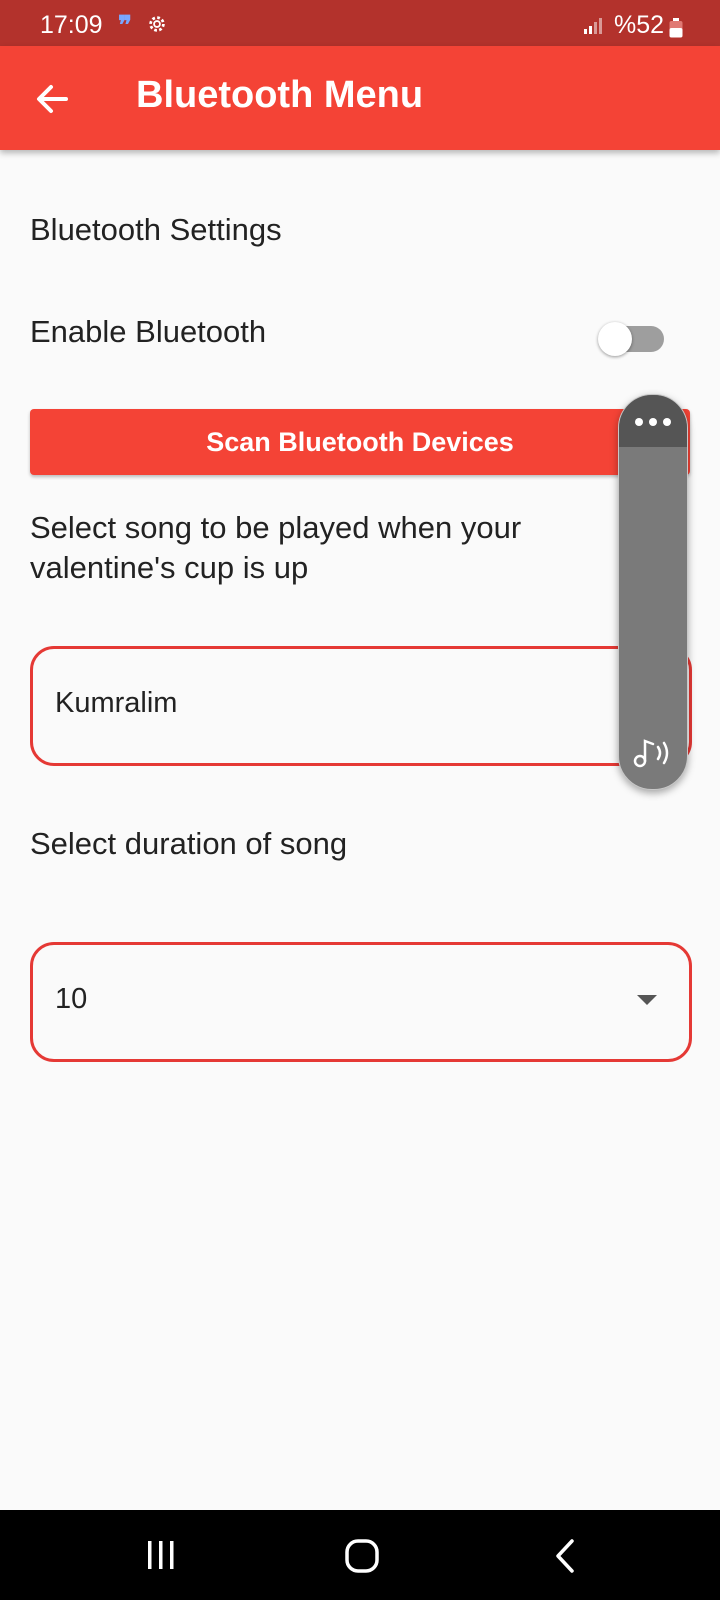 Image resolution: width=720 pixels, height=1600 pixels. Describe the element at coordinates (71, 25) in the screenshot. I see `status-time: 17:09` at that location.